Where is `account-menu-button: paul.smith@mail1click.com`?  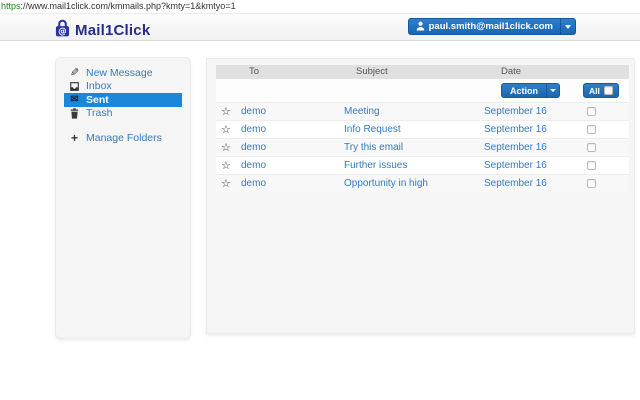 account-menu-button: paul.smith@mail1click.com is located at coordinates (491, 27).